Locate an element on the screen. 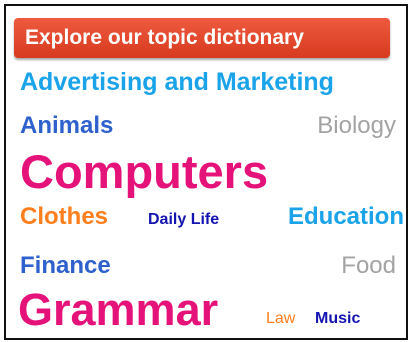 Image resolution: width=416 pixels, height=342 pixels. topic-link-food: Food is located at coordinates (368, 266).